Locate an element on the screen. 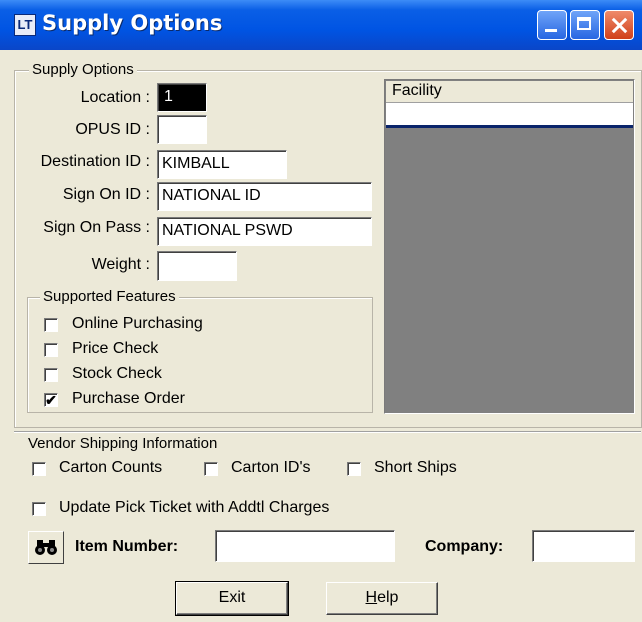  separator is located at coordinates (327, 432).